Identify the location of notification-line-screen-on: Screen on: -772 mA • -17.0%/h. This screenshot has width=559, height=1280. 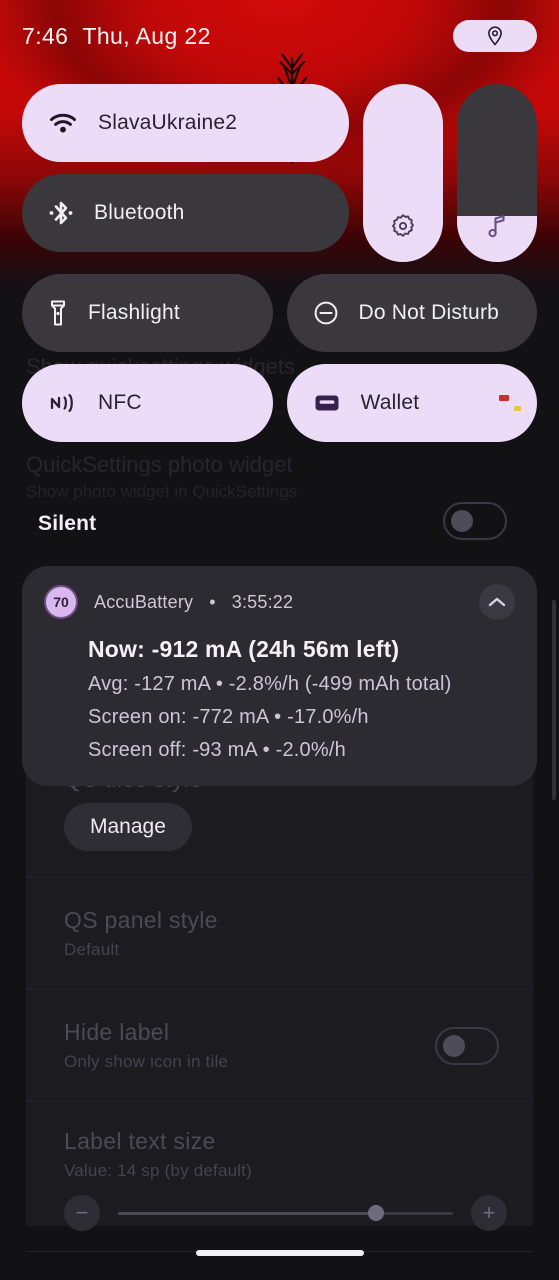
(228, 717).